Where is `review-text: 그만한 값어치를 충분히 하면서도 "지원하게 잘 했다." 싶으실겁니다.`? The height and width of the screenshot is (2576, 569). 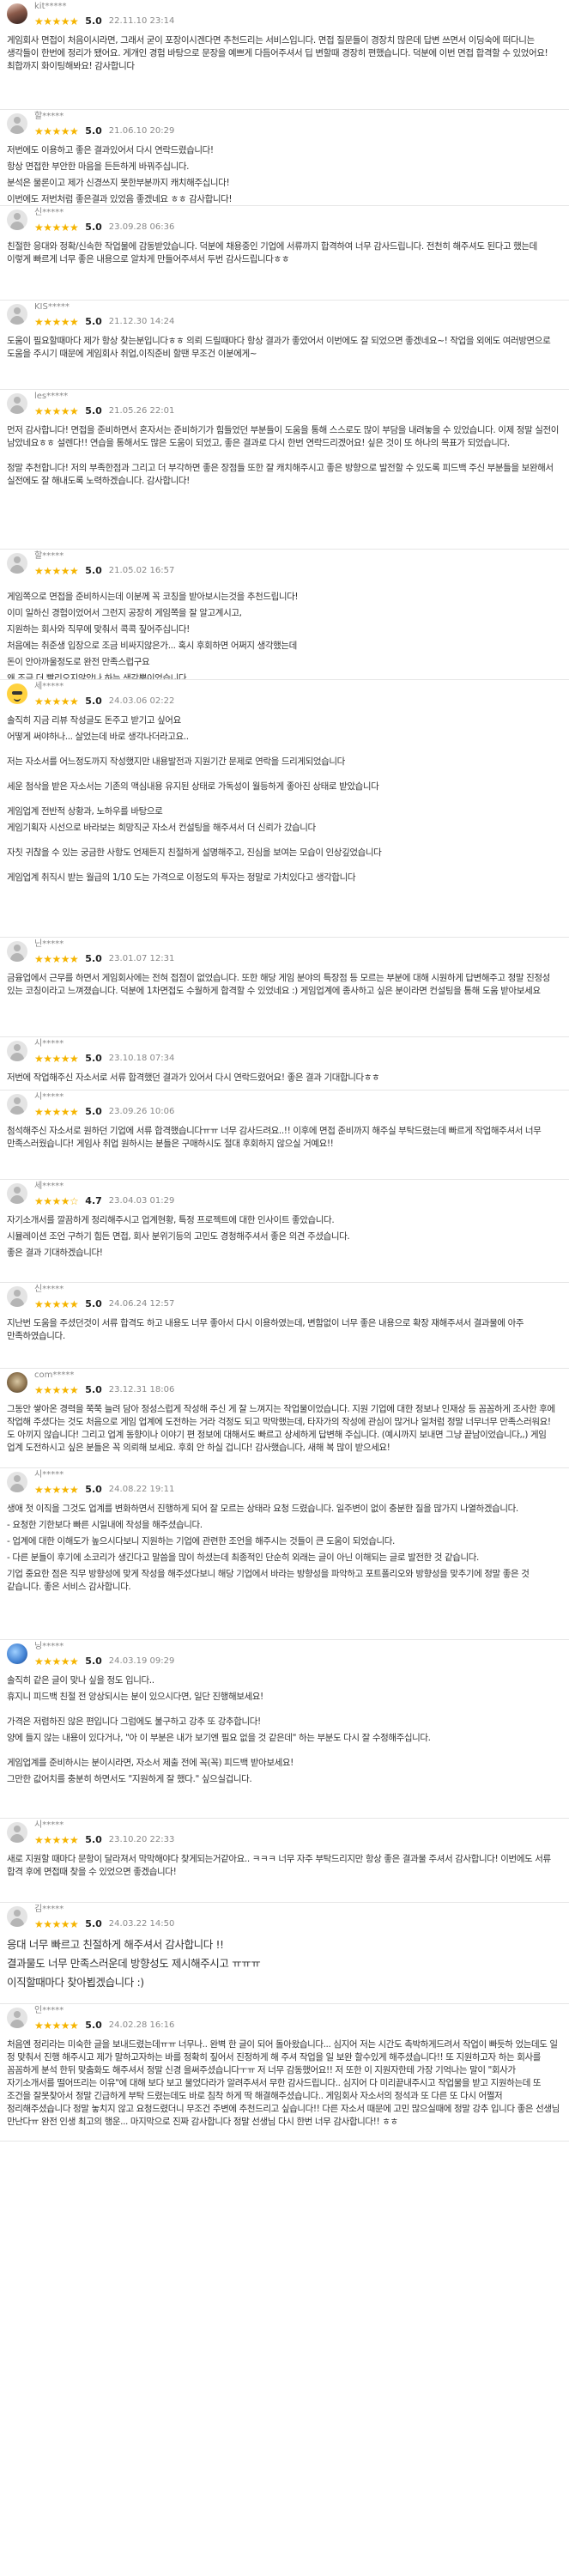 review-text: 그만한 값어치를 충분히 하면서도 "지원하게 잘 했다." 싶으실겁니다. is located at coordinates (129, 1779).